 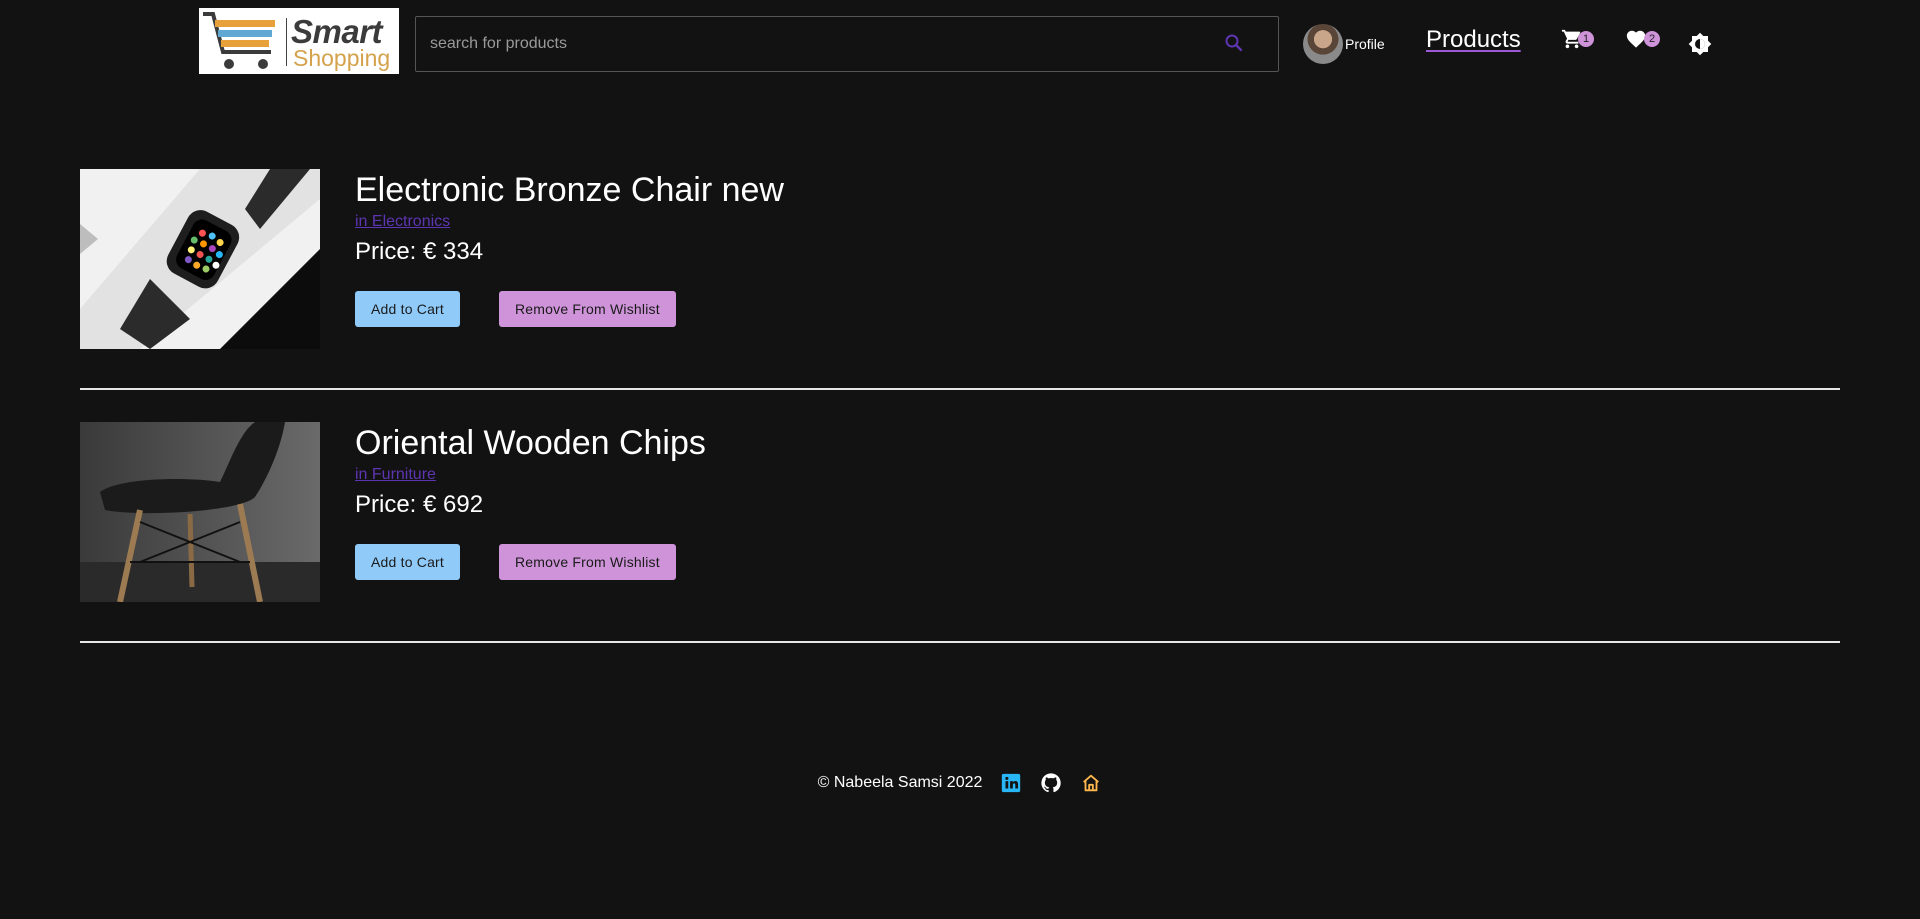 I want to click on footer: © Nabeela Samsi 2022, so click(x=960, y=783).